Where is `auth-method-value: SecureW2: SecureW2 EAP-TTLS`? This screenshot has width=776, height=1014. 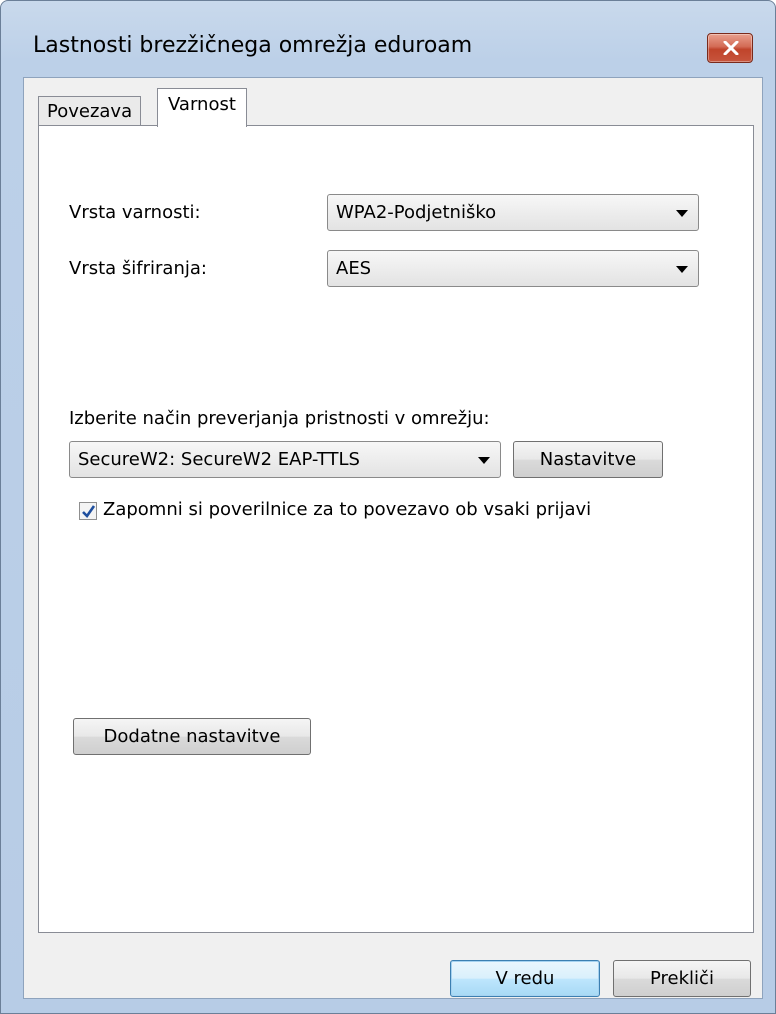
auth-method-value: SecureW2: SecureW2 EAP-TTLS is located at coordinates (219, 459).